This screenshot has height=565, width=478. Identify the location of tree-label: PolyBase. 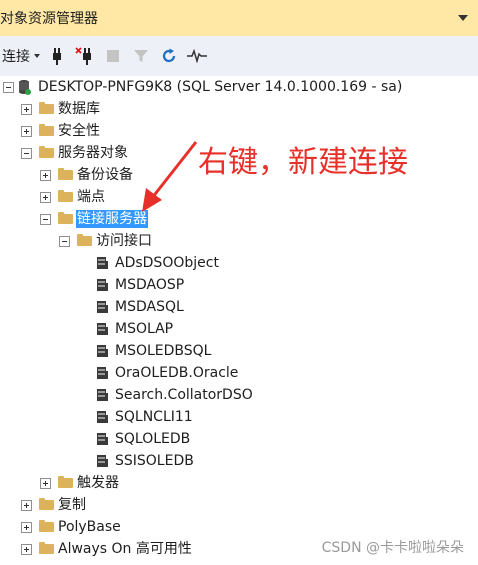
(89, 527).